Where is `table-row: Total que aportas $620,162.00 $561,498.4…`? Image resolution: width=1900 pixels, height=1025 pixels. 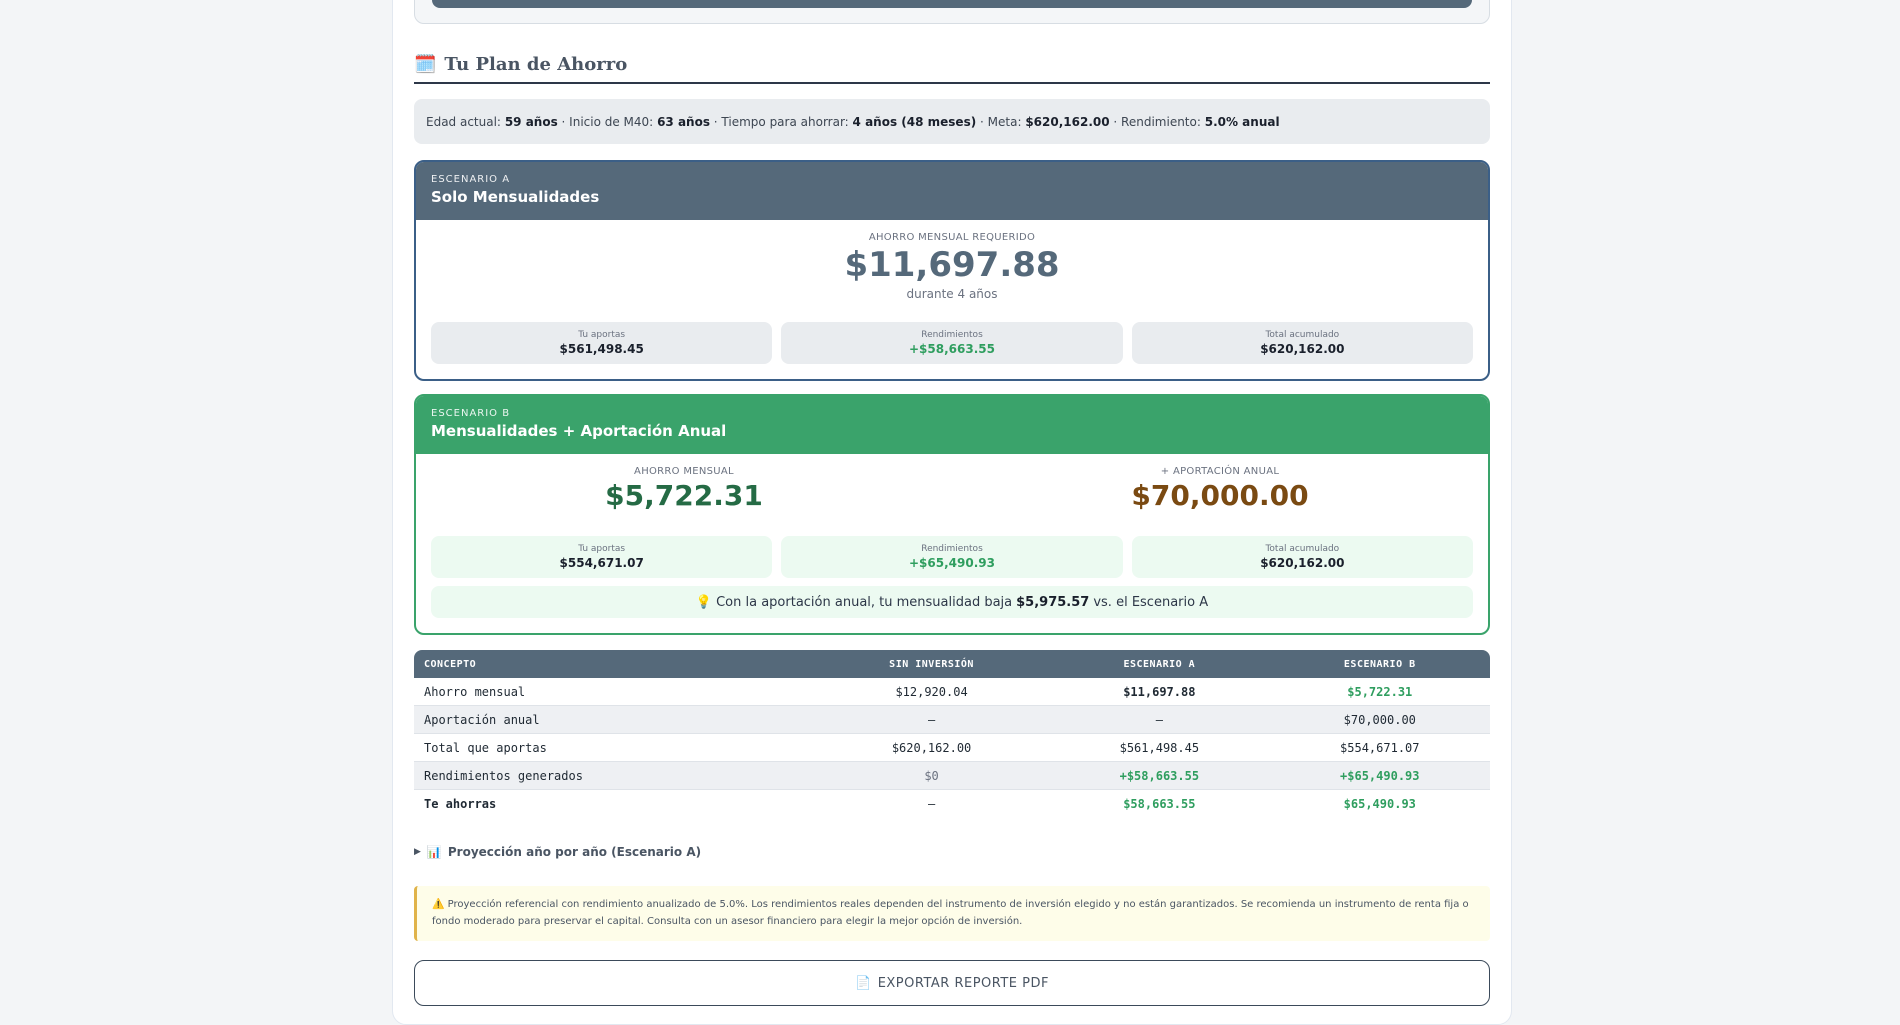
table-row: Total que aportas $620,162.00 $561,498.4… is located at coordinates (952, 748).